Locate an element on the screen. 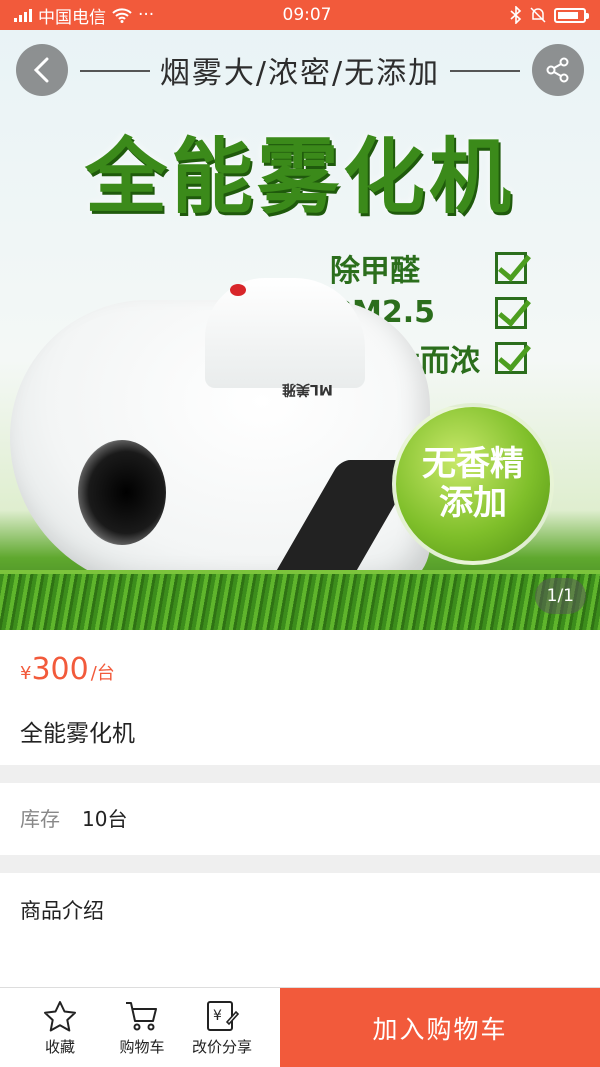  favorite-label: 收藏 is located at coordinates (59, 1046).